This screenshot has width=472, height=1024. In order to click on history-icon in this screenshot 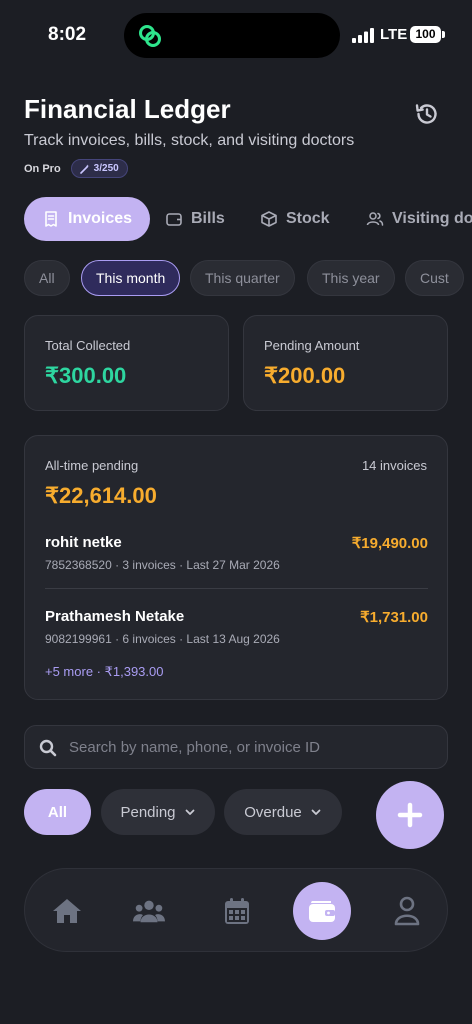, I will do `click(427, 114)`.